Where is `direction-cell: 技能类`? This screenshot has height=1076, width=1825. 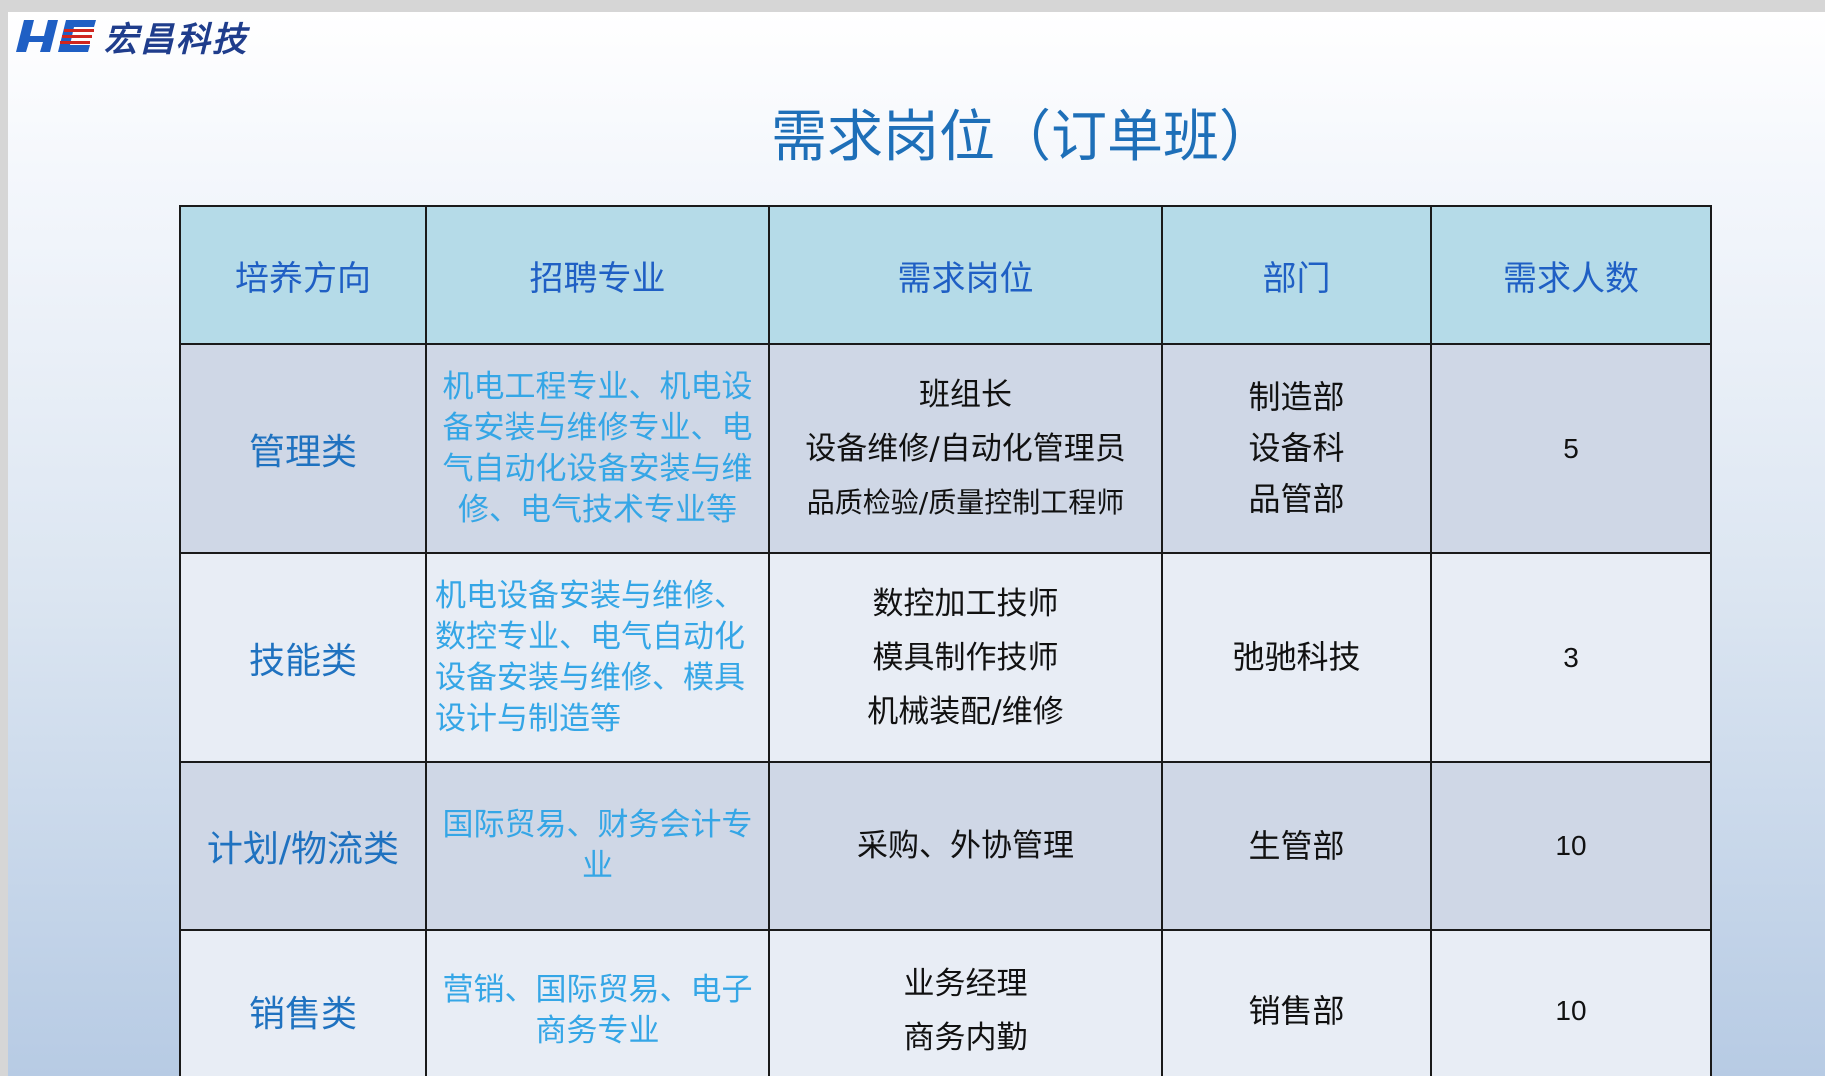 direction-cell: 技能类 is located at coordinates (303, 657).